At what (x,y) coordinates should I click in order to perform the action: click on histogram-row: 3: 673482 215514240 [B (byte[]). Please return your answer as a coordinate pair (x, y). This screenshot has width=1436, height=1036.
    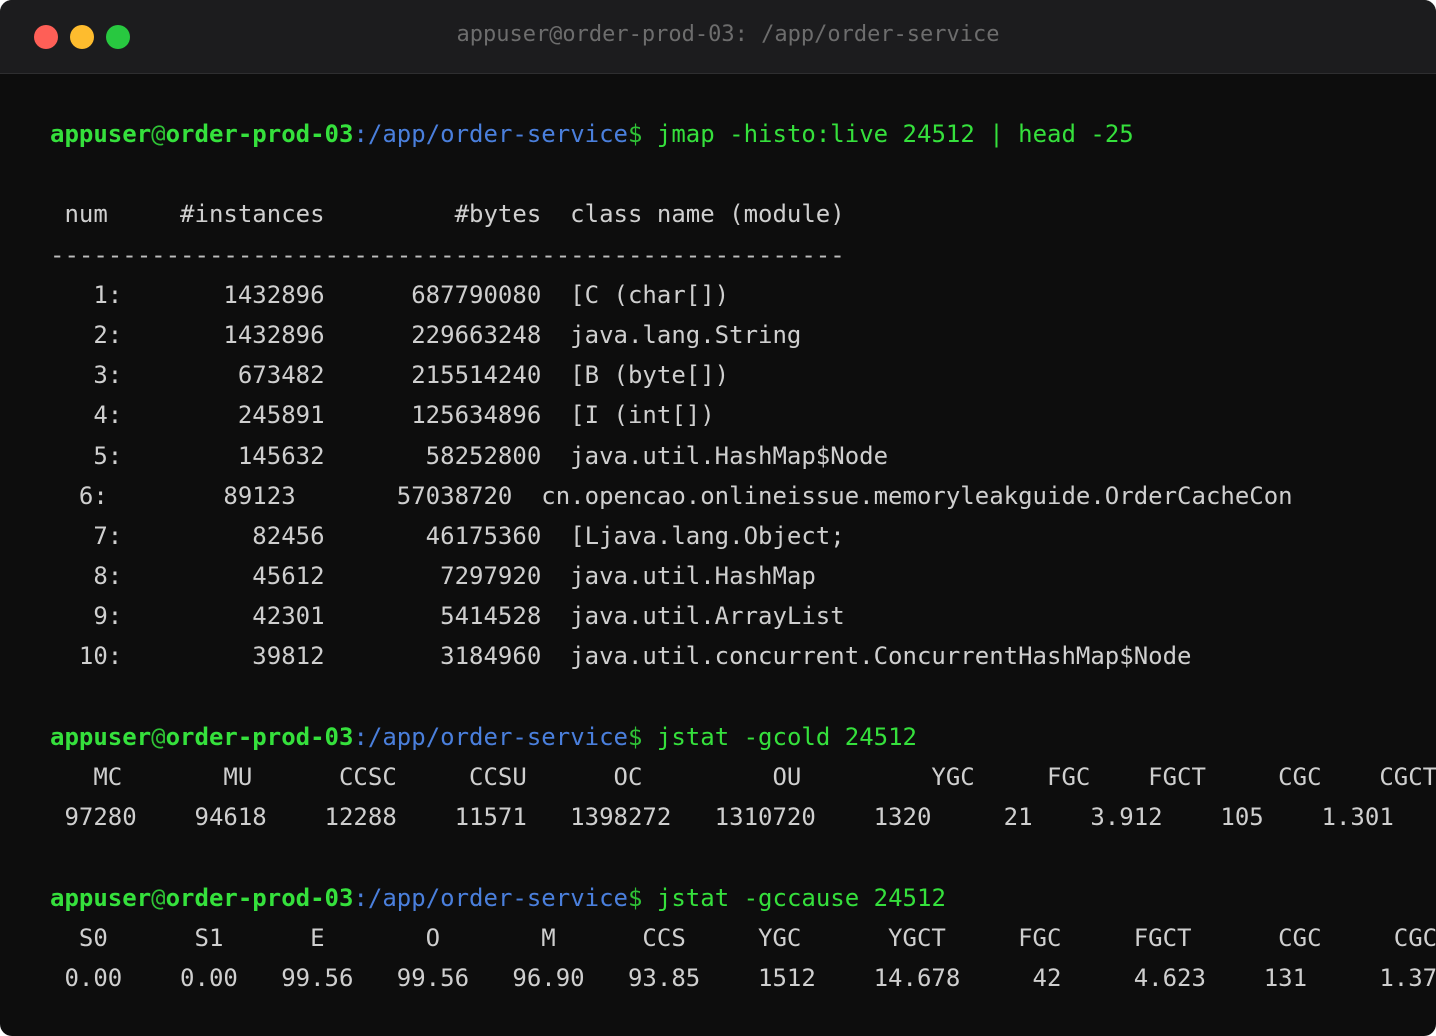
    Looking at the image, I should click on (390, 375).